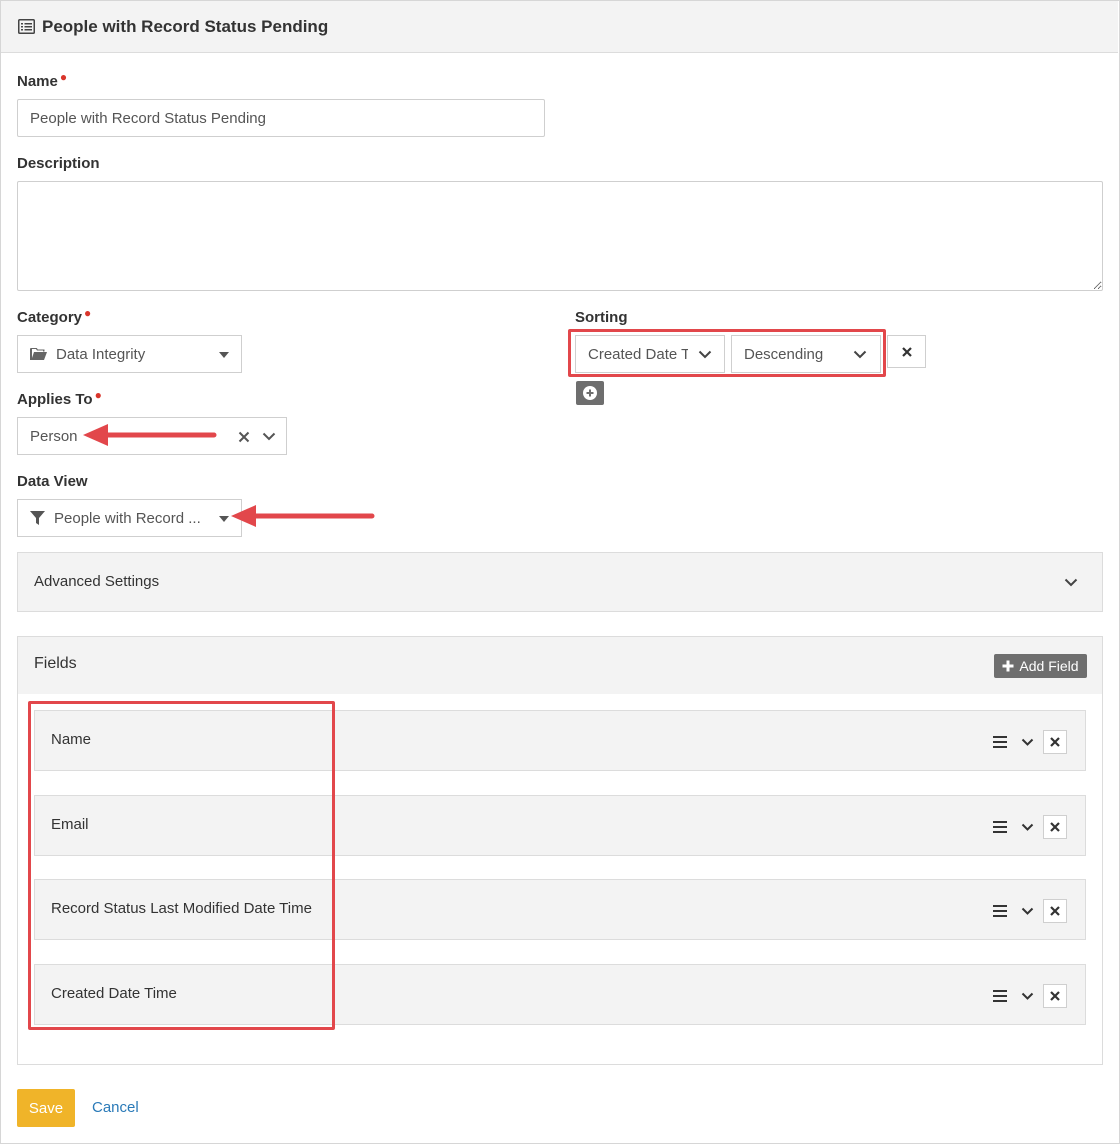 The image size is (1120, 1144). Describe the element at coordinates (224, 355) in the screenshot. I see `caret-down-icon` at that location.